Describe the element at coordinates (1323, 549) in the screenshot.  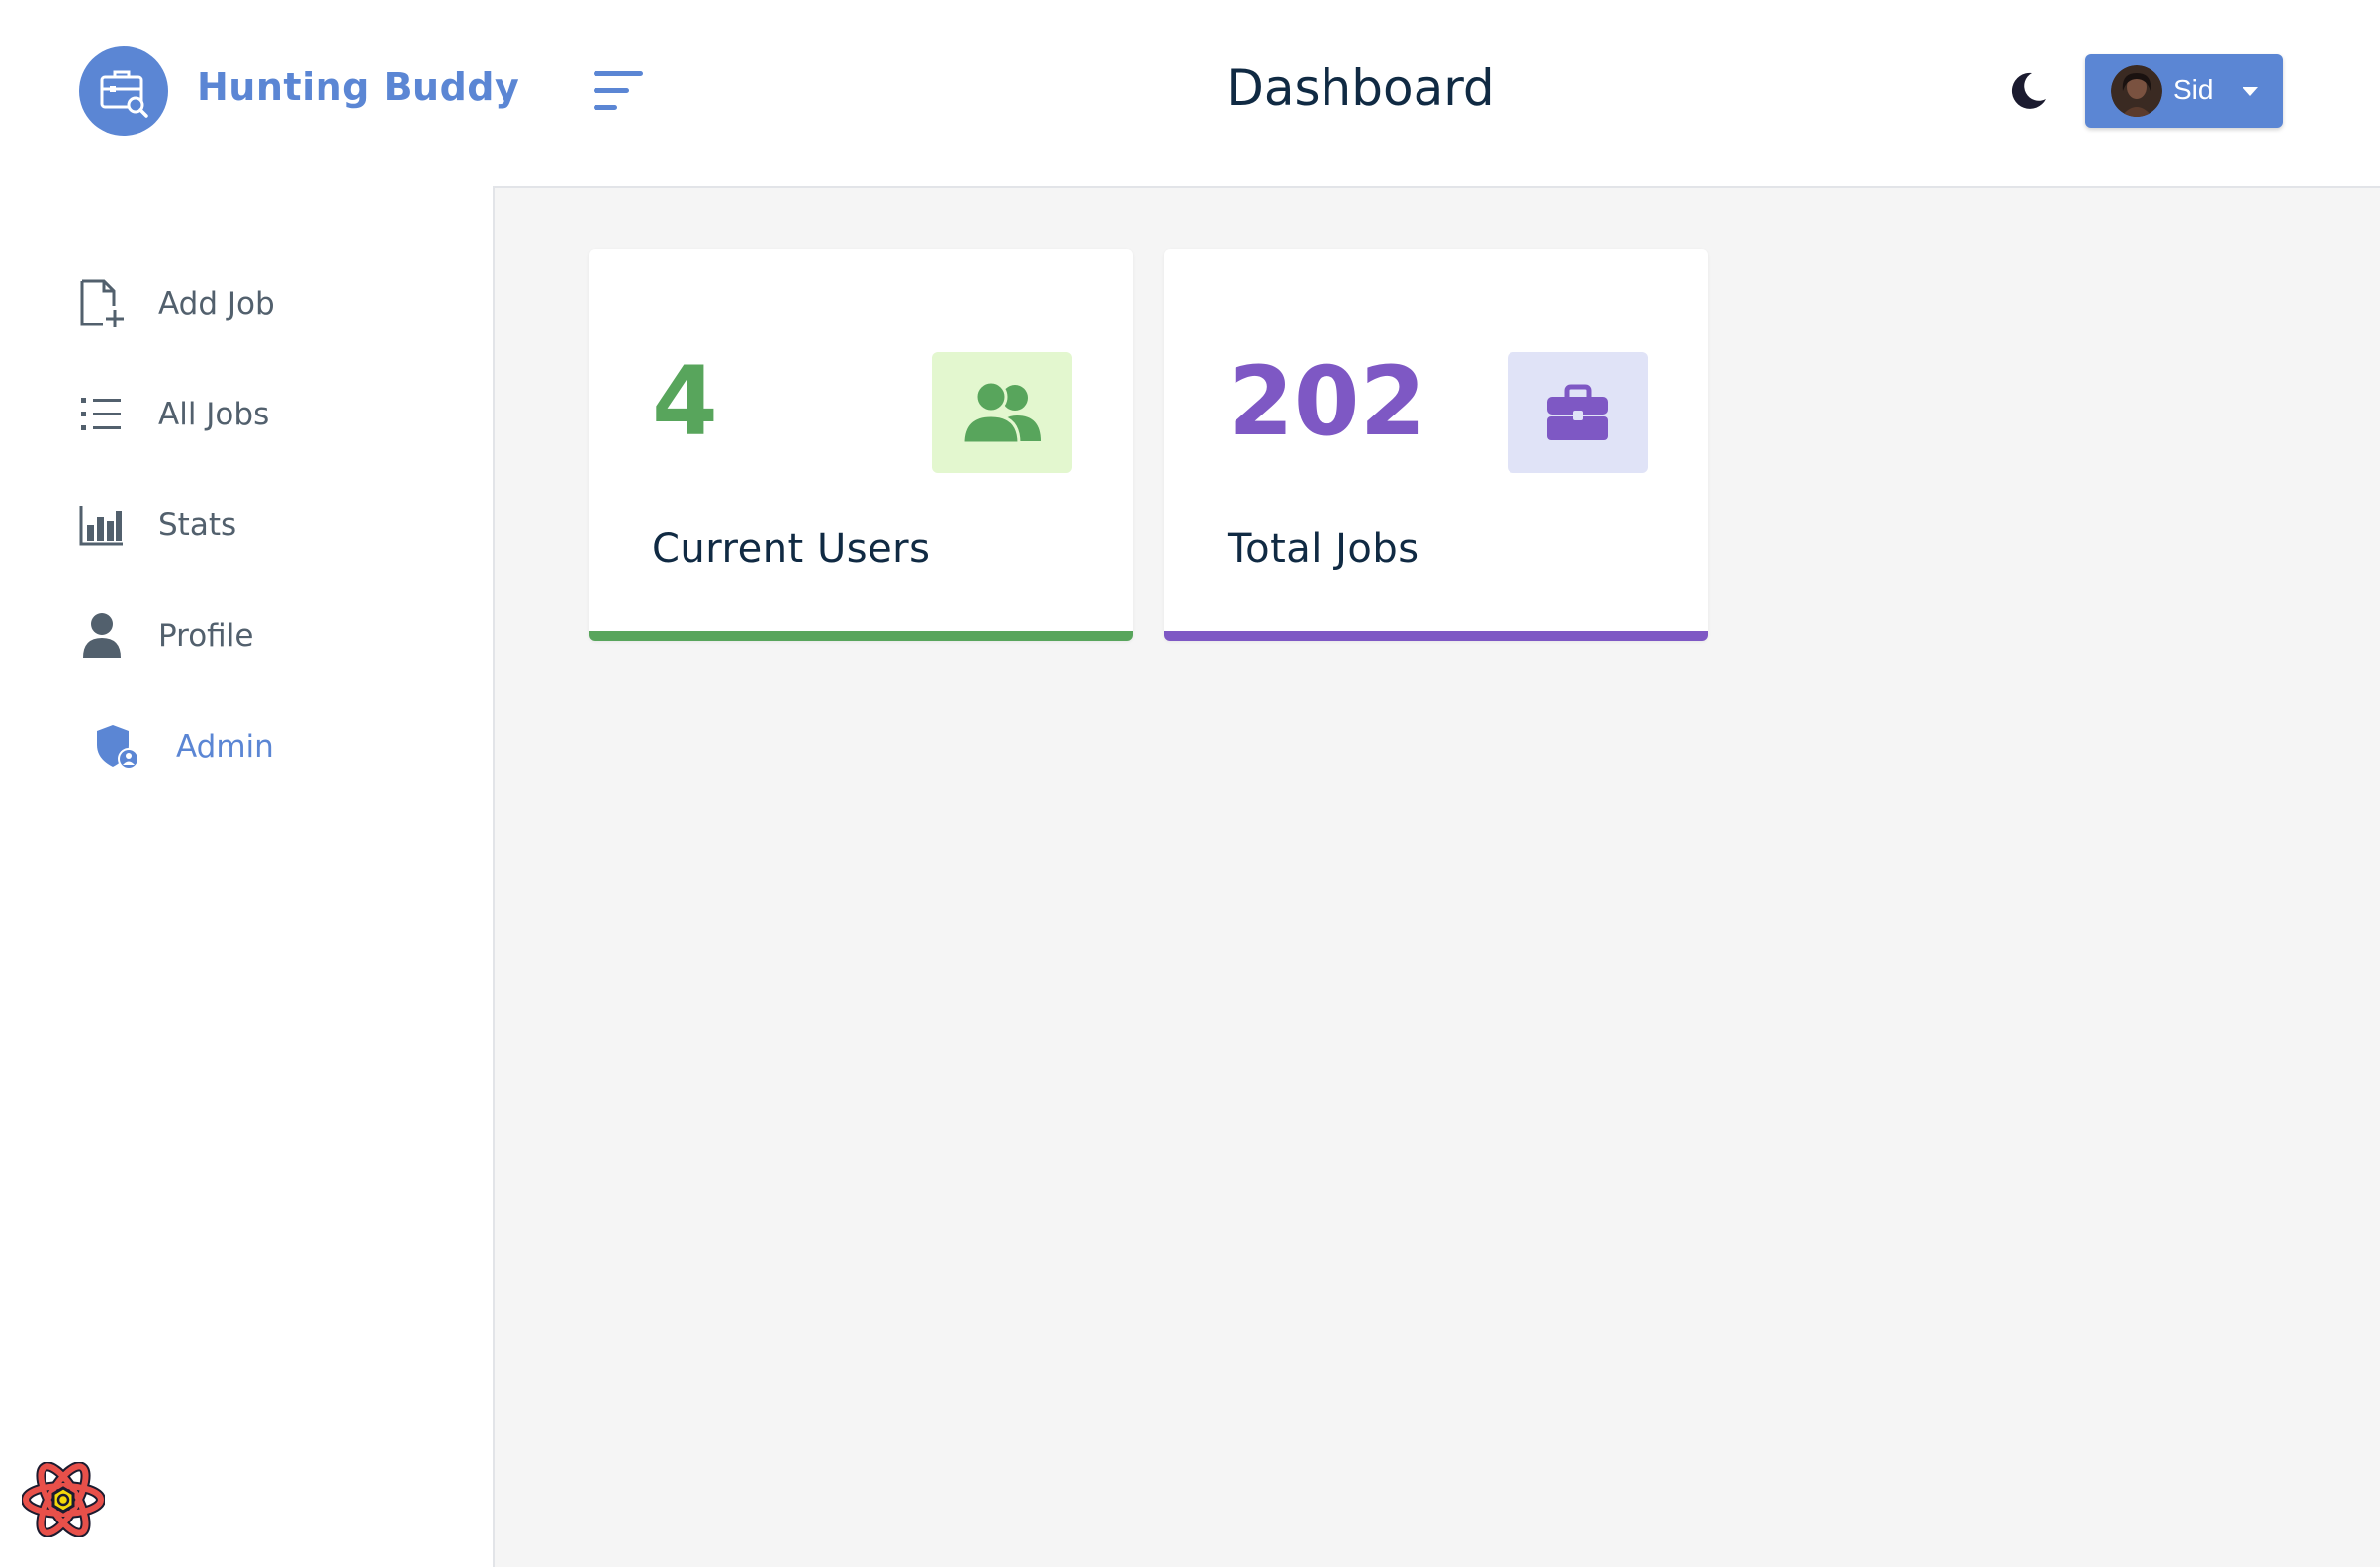
I see `stat-title: Total Jobs` at that location.